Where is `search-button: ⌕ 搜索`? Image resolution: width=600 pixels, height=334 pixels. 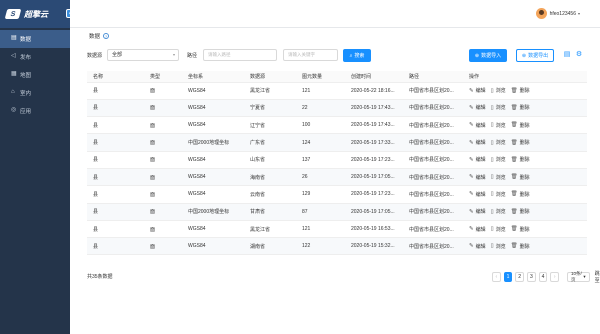 search-button: ⌕ 搜索 is located at coordinates (357, 55).